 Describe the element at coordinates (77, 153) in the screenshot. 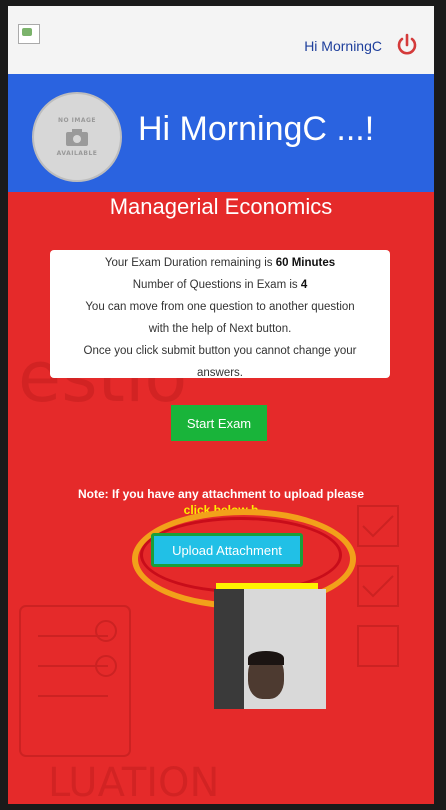

I see `avatar-text-bottom: AVAILABLE` at that location.